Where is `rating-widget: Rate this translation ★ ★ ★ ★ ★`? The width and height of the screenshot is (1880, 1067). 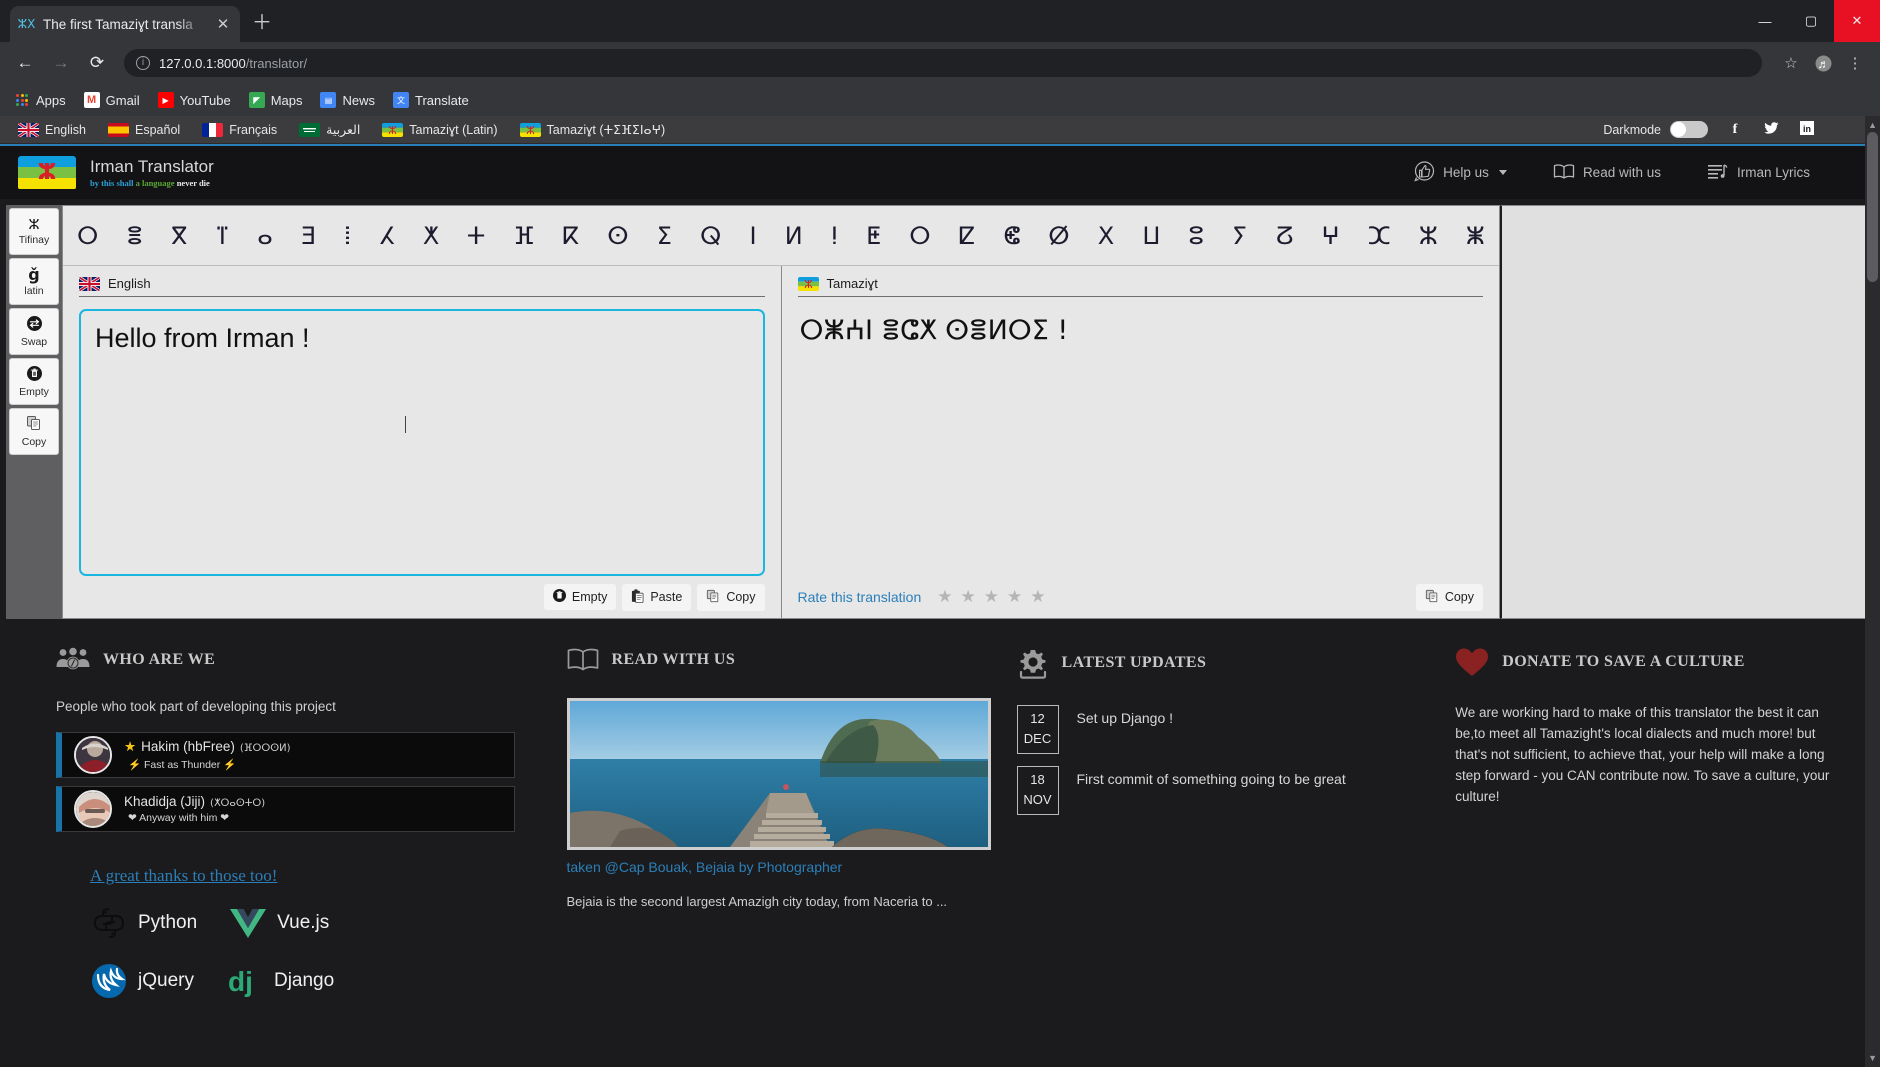
rating-widget: Rate this translation ★ ★ ★ ★ ★ is located at coordinates (922, 597).